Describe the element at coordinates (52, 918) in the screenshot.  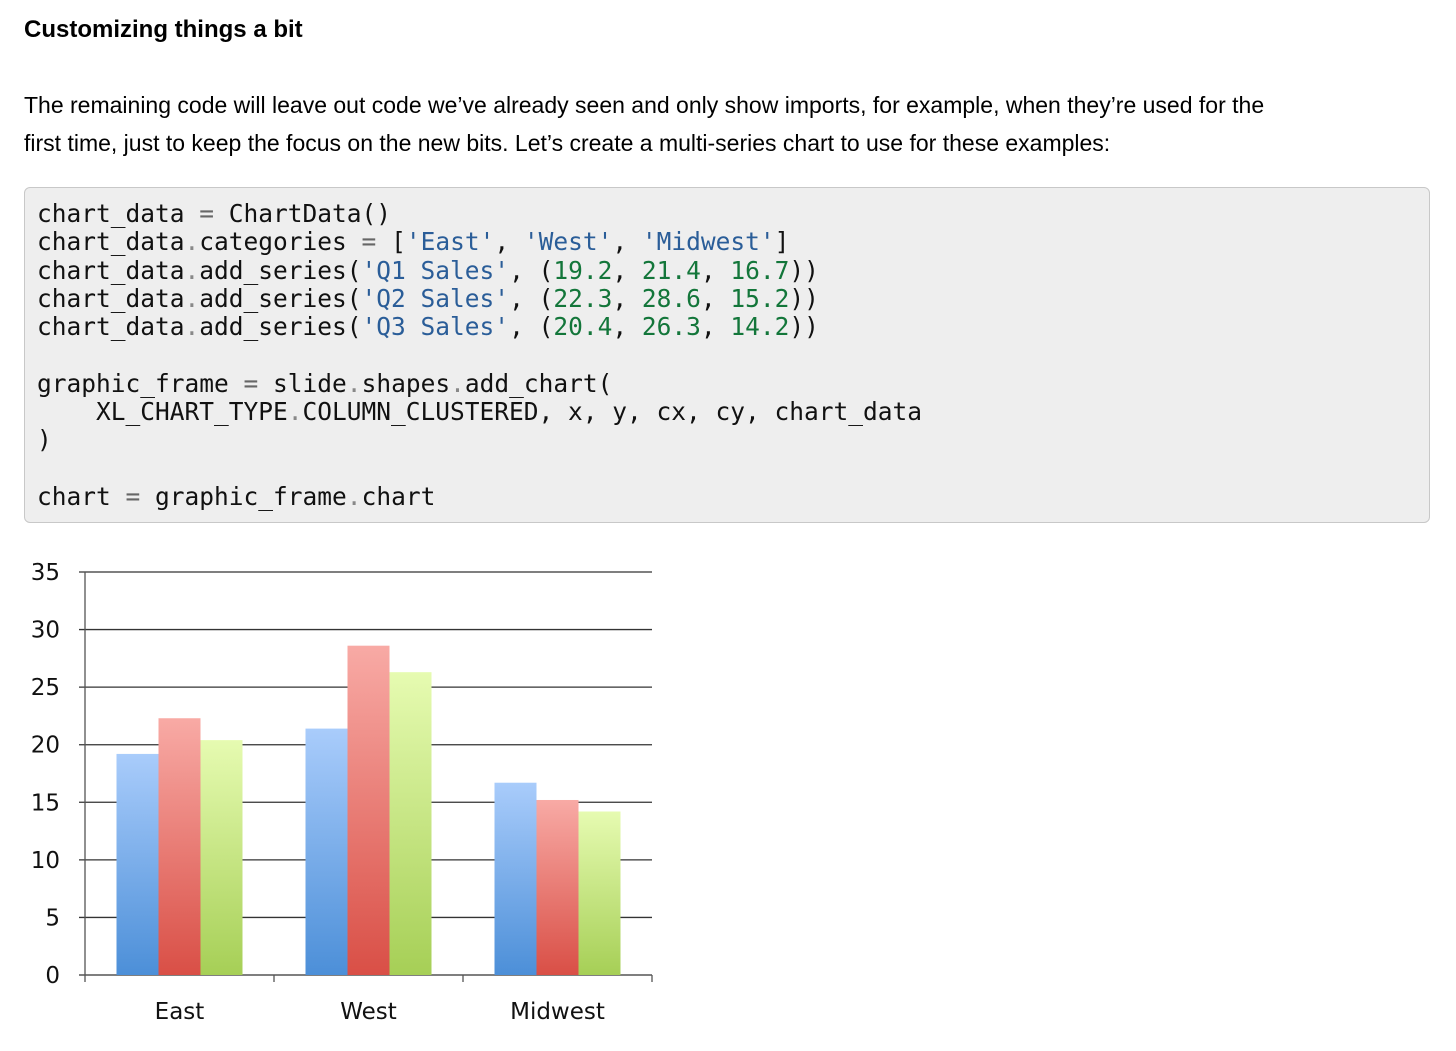
I see `y-tick-label: 5` at that location.